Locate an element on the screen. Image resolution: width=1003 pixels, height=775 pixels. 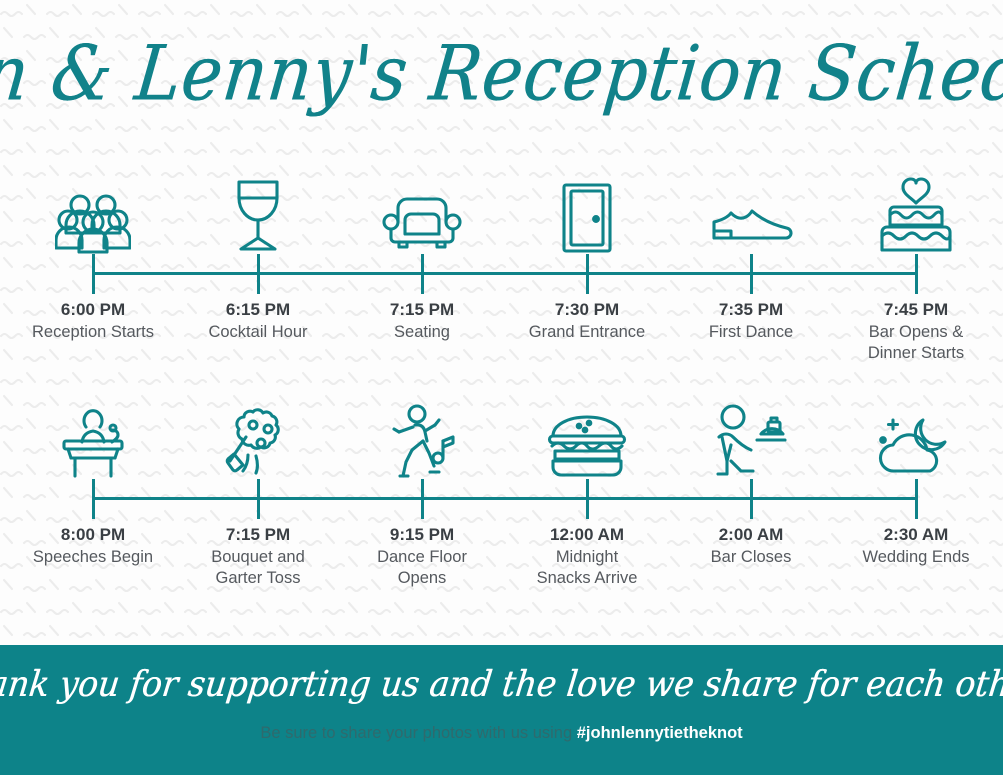
timeline-event-label: 7:35 PM First Dance is located at coordinates (751, 320).